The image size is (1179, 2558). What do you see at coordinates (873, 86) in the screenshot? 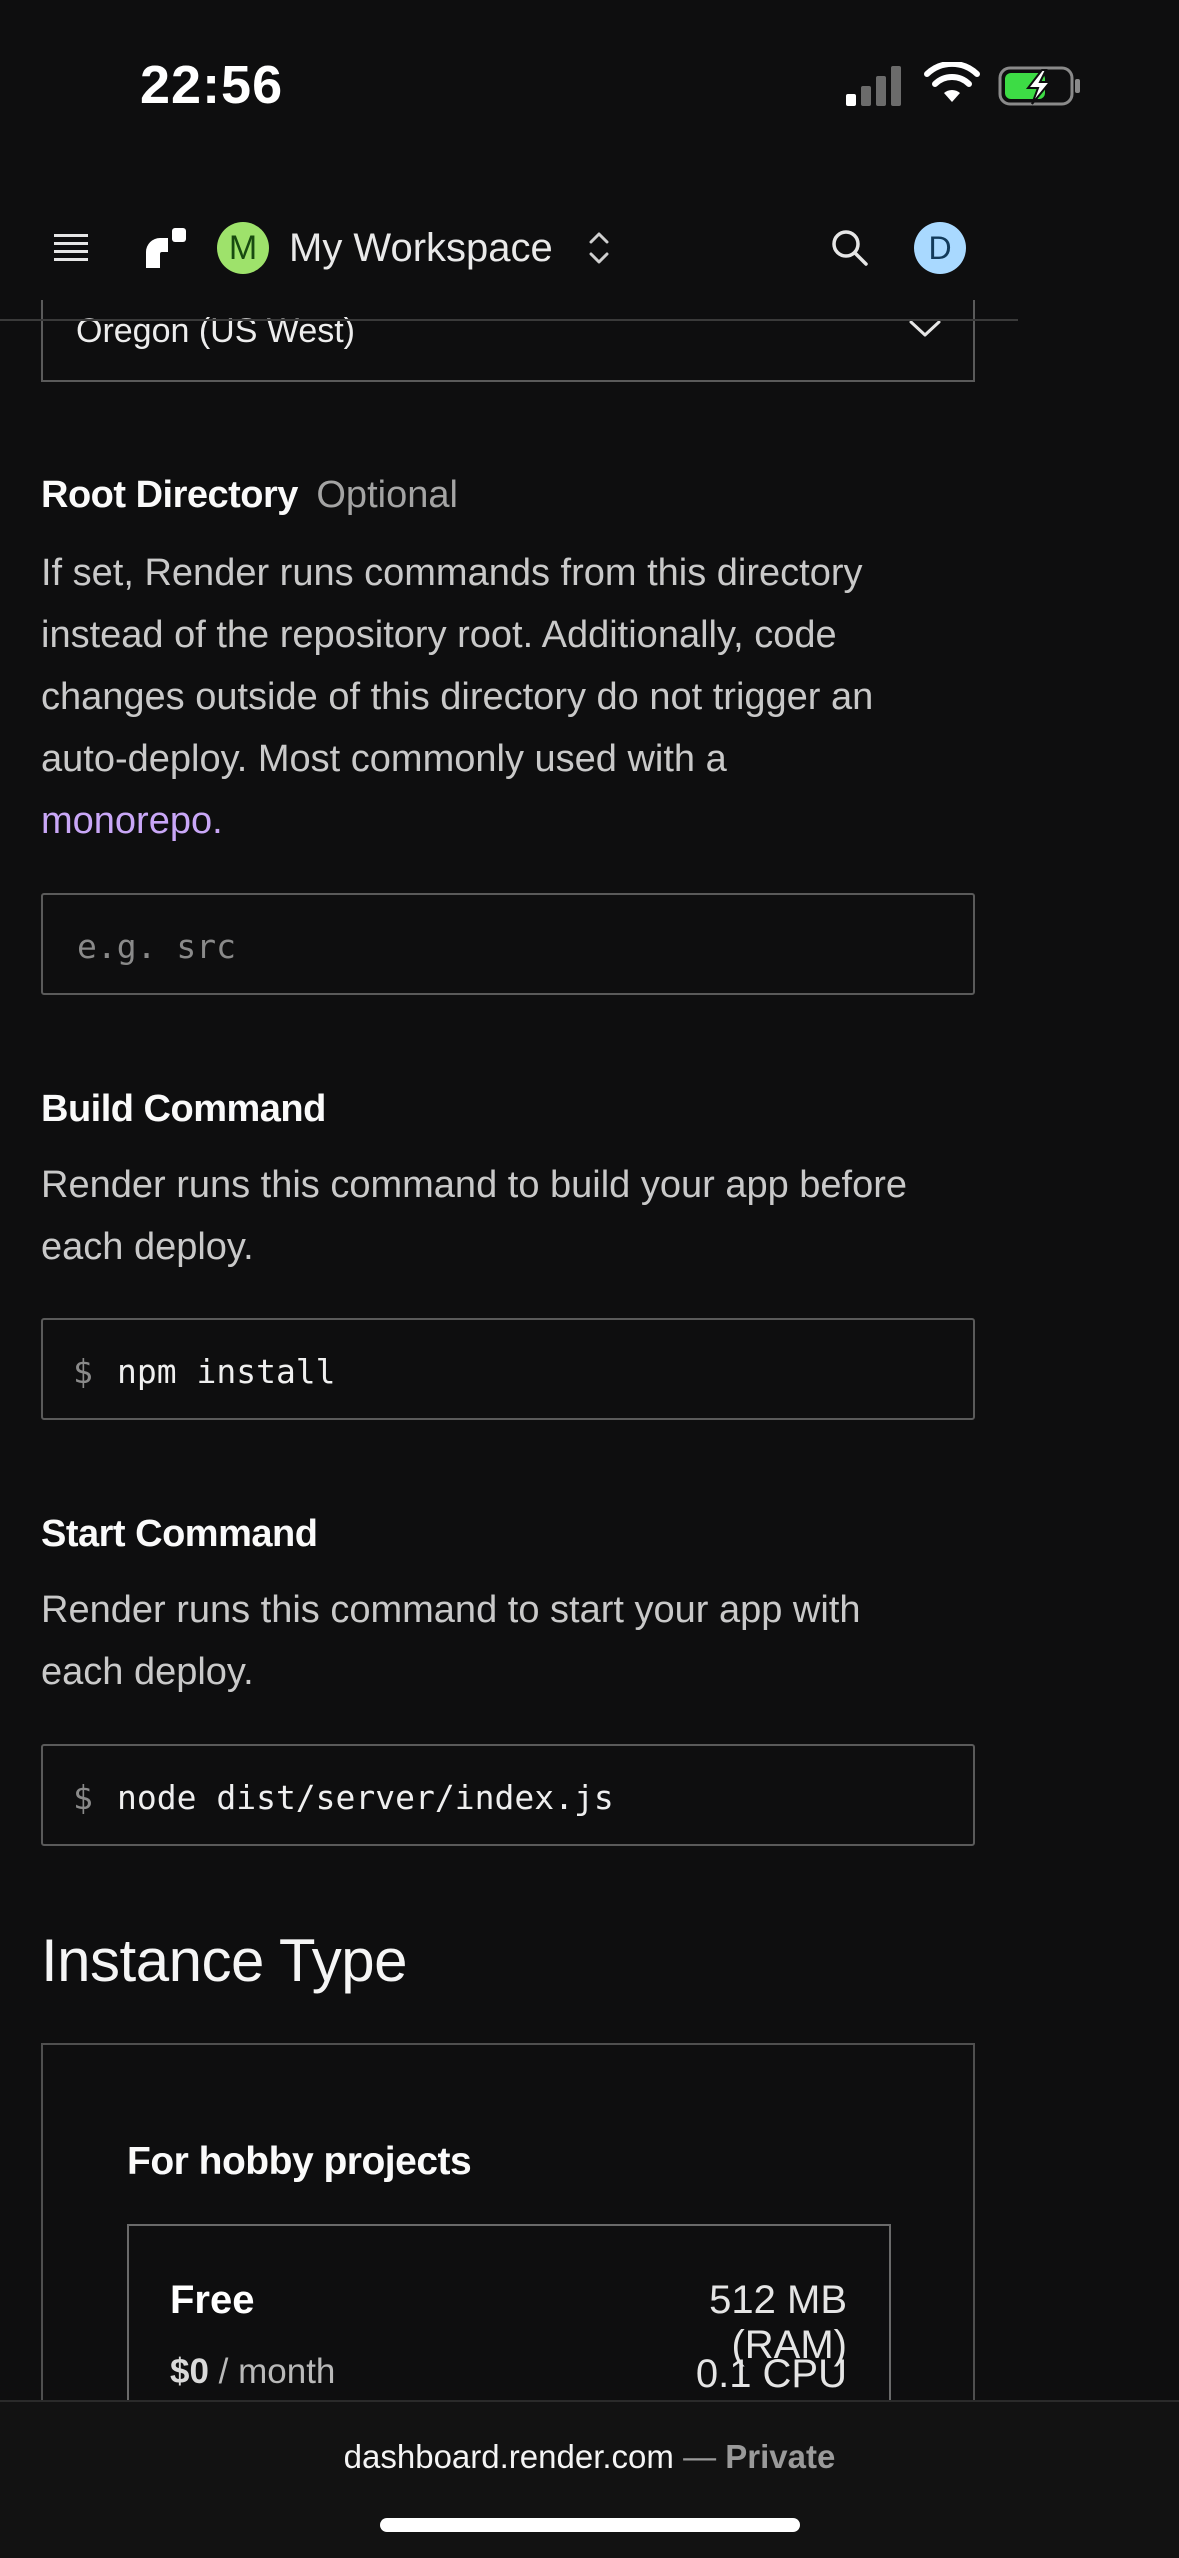
I see `cellular-signal-icon` at bounding box center [873, 86].